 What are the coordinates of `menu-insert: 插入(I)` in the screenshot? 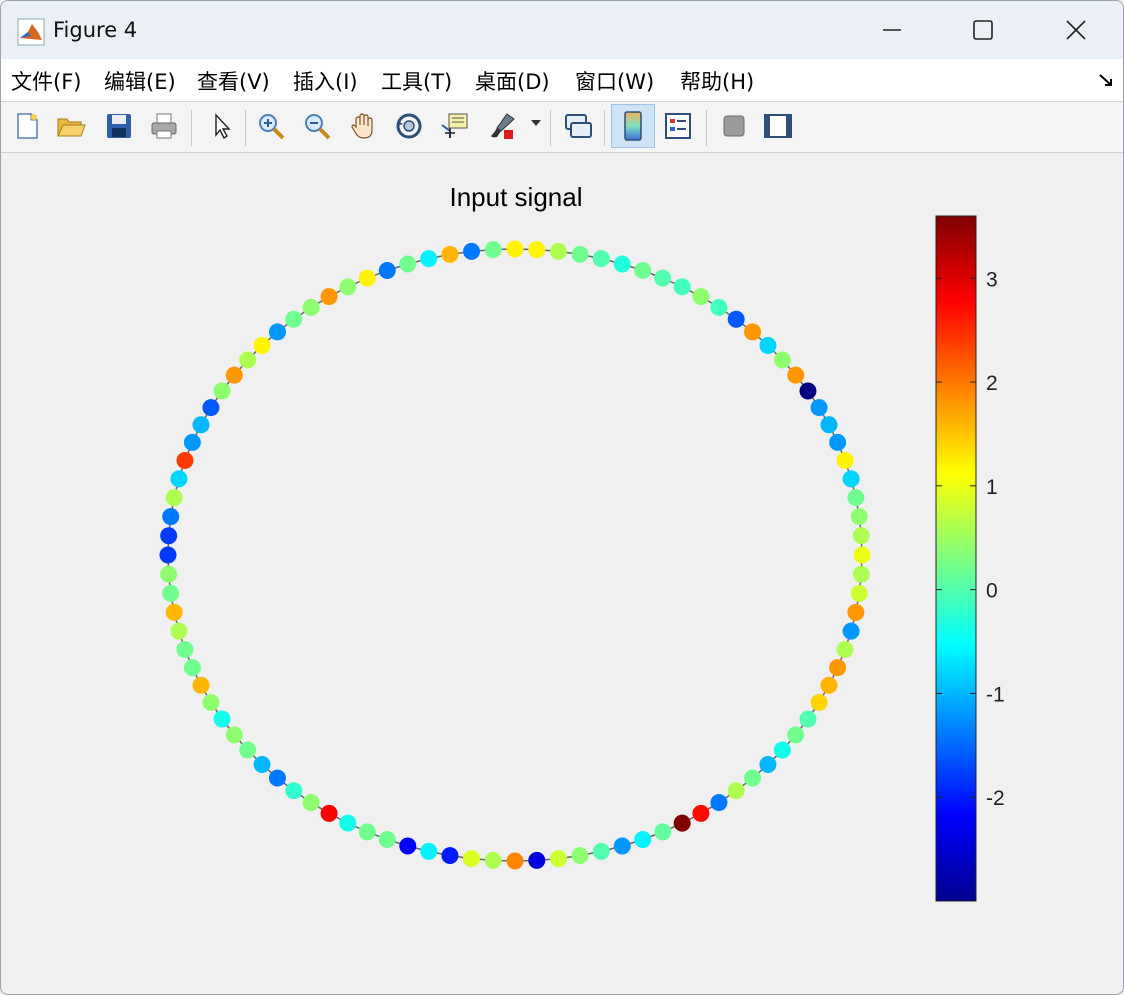 It's located at (325, 81).